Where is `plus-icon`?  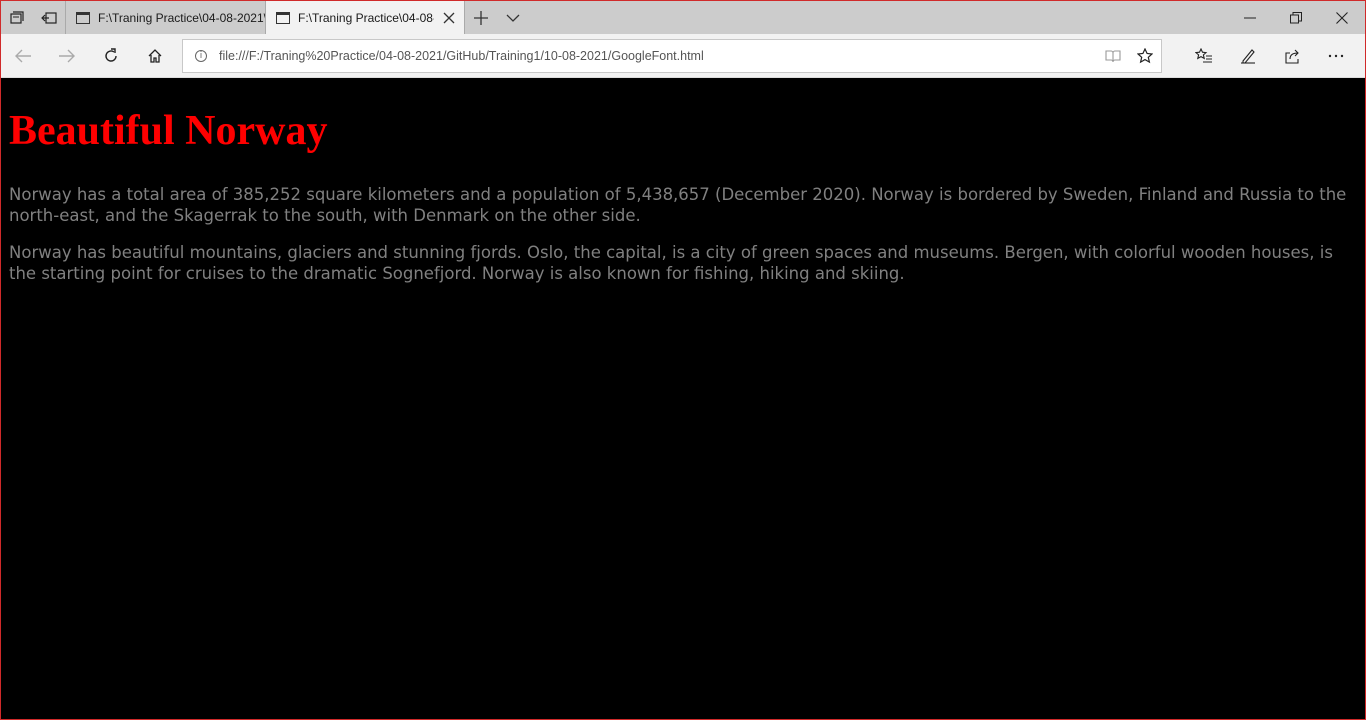 plus-icon is located at coordinates (481, 17).